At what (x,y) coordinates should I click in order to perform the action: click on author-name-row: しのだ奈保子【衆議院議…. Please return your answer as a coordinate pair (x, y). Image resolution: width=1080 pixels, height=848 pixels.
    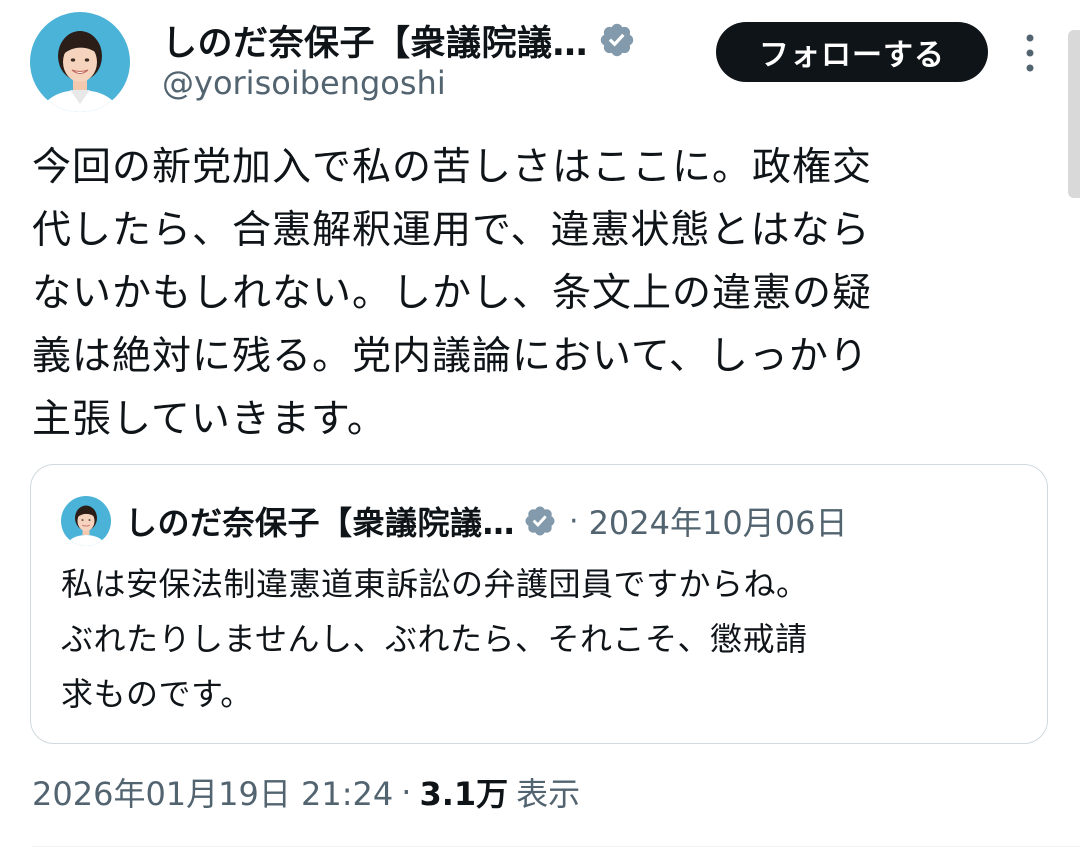
    Looking at the image, I should click on (399, 40).